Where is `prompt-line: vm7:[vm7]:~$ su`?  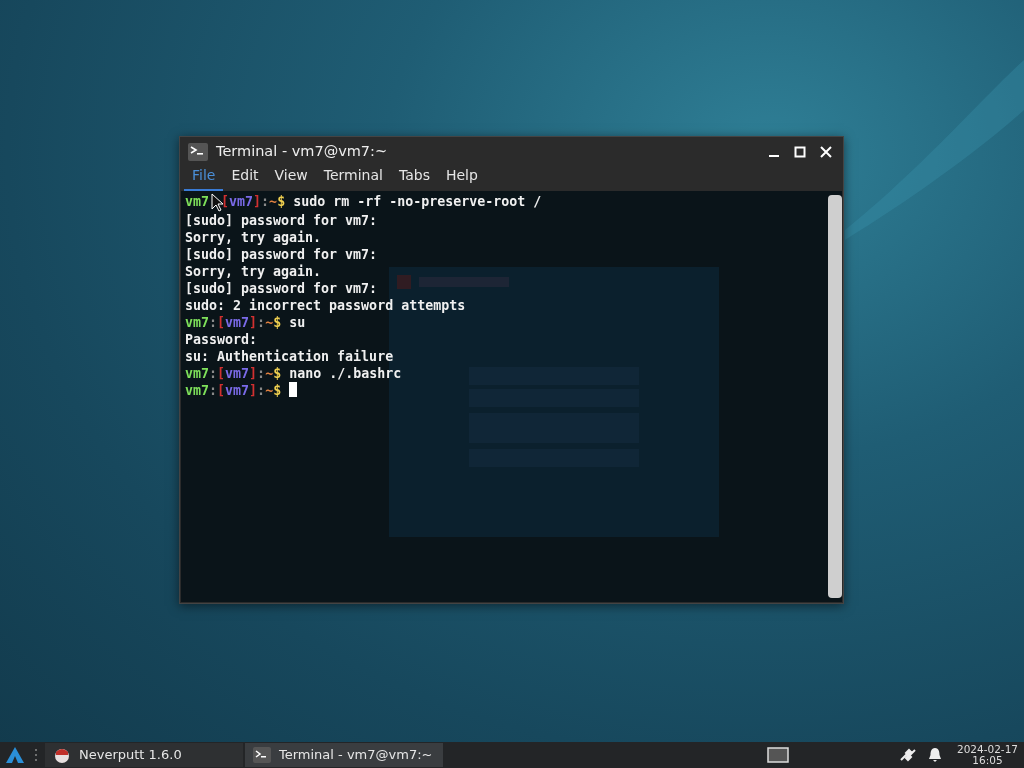 prompt-line: vm7:[vm7]:~$ su is located at coordinates (245, 322).